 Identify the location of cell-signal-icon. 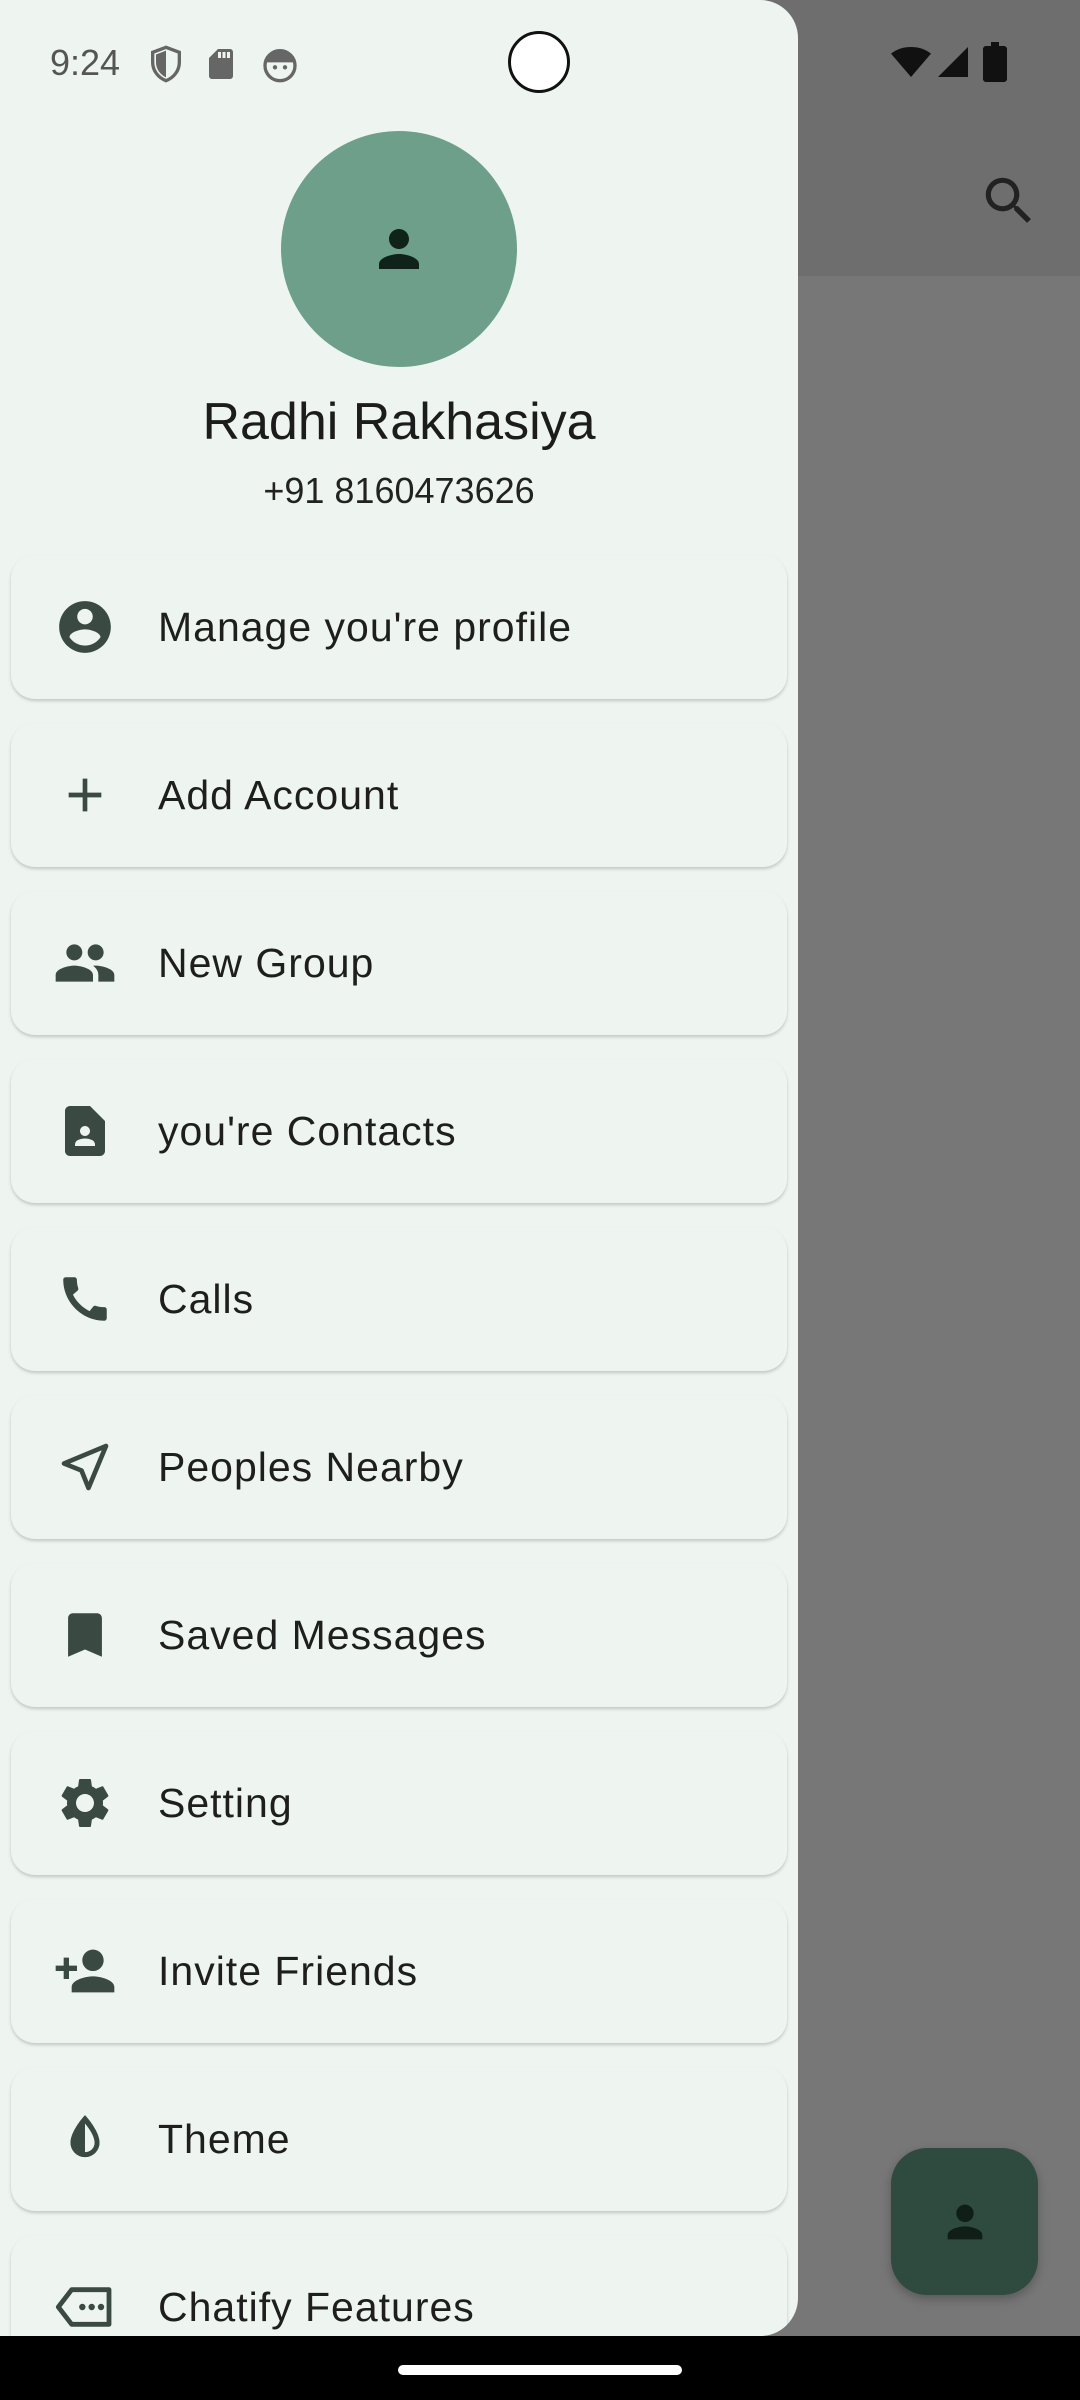
(955, 64).